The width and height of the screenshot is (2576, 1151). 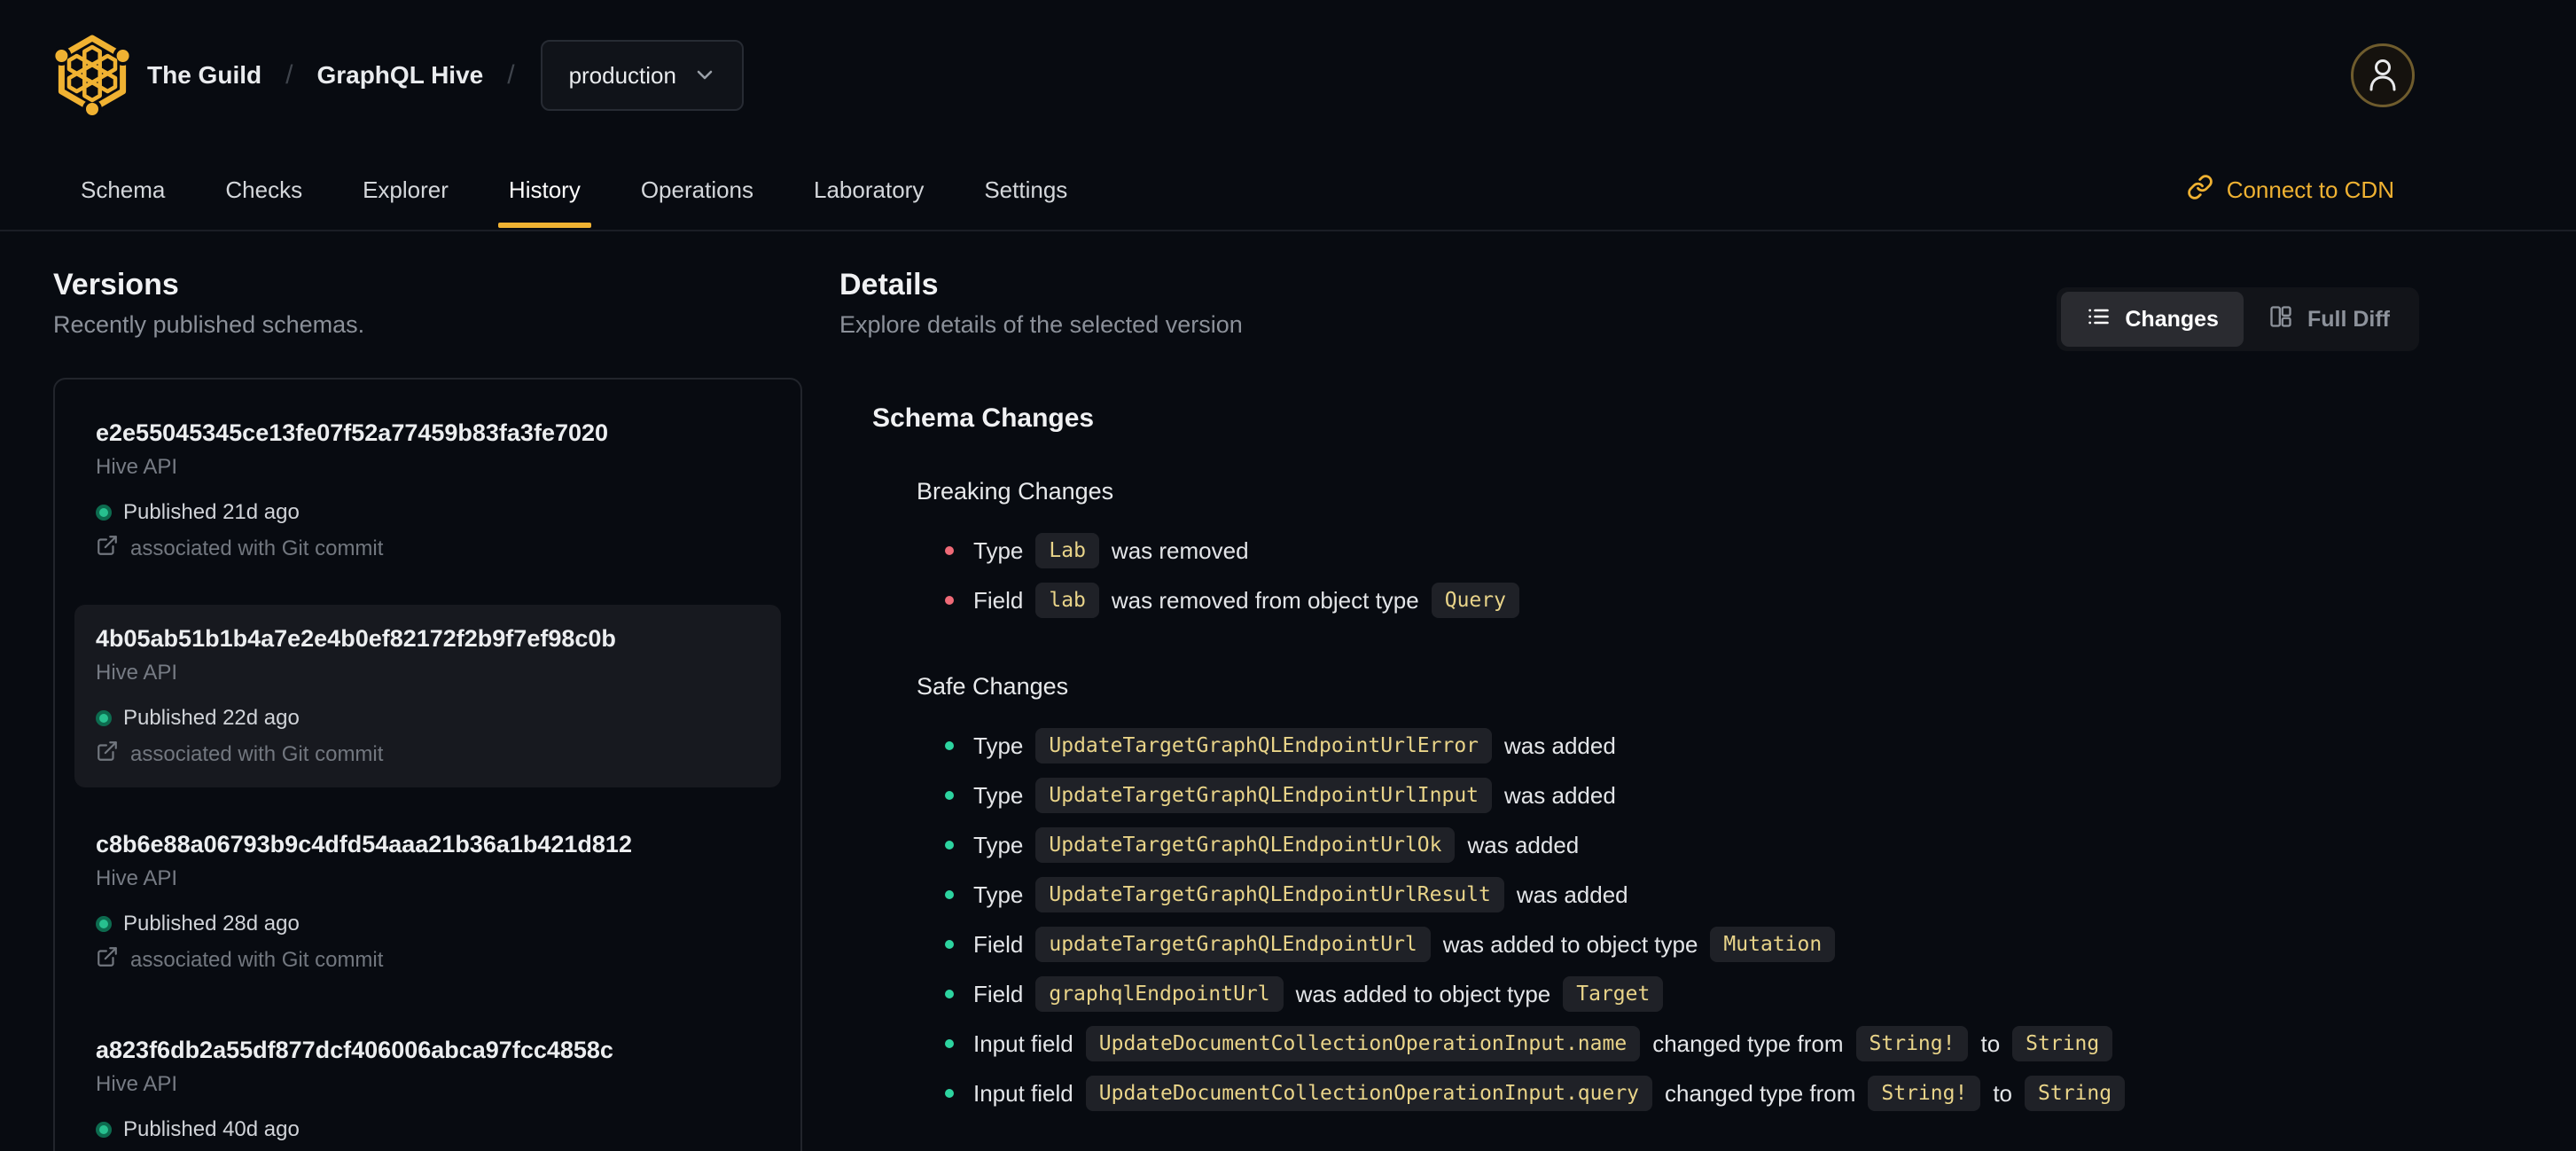 I want to click on published-status-text: Published 28d ago, so click(x=211, y=924).